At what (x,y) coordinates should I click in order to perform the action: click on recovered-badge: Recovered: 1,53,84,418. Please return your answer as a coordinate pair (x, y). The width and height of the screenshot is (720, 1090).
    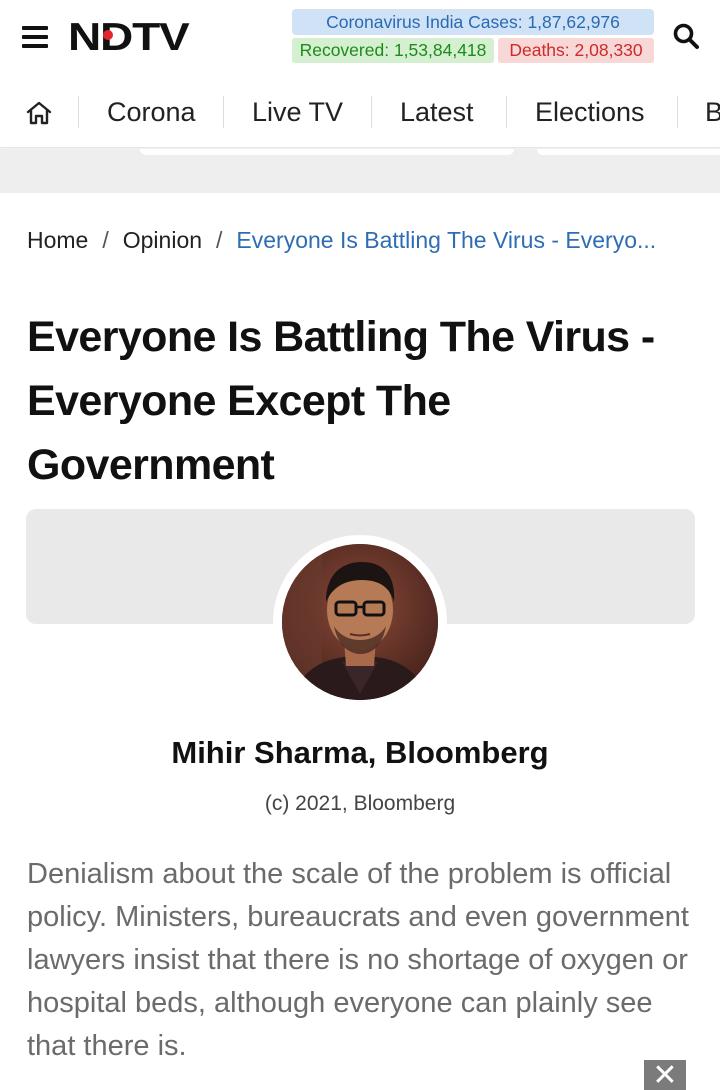
    Looking at the image, I should click on (393, 50).